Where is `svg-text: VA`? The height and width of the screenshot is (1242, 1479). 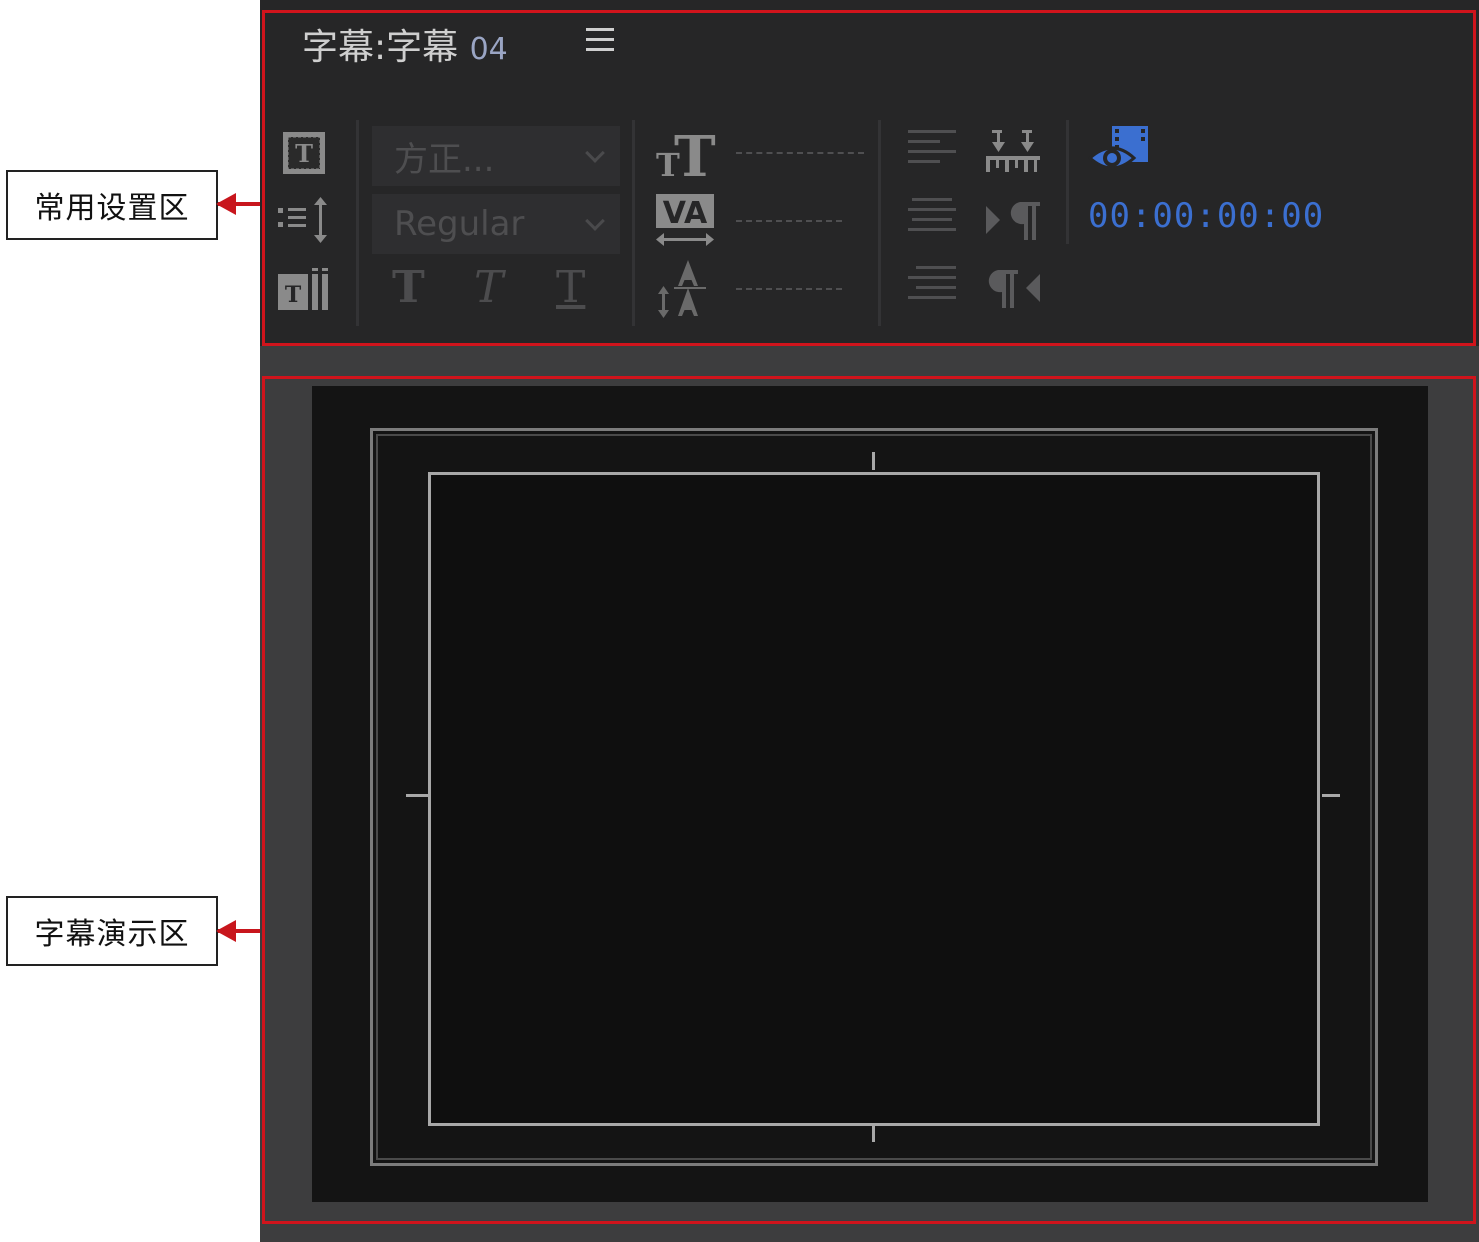 svg-text: VA is located at coordinates (685, 213).